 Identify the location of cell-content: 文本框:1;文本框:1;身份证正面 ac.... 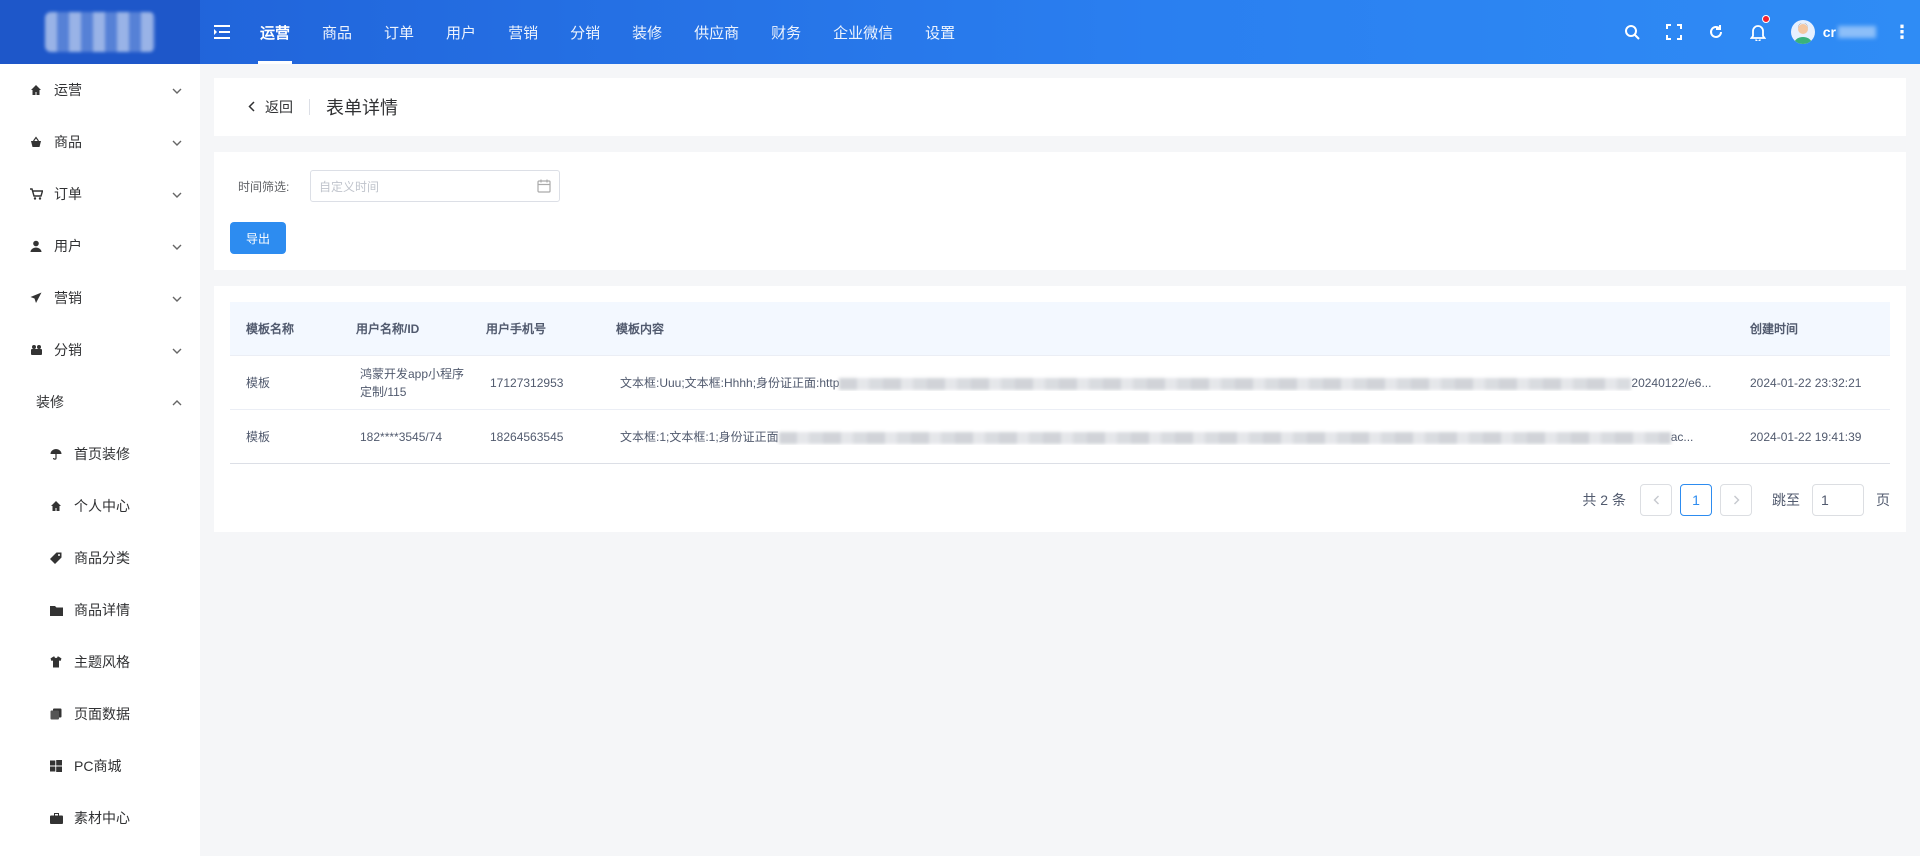
(1173, 436).